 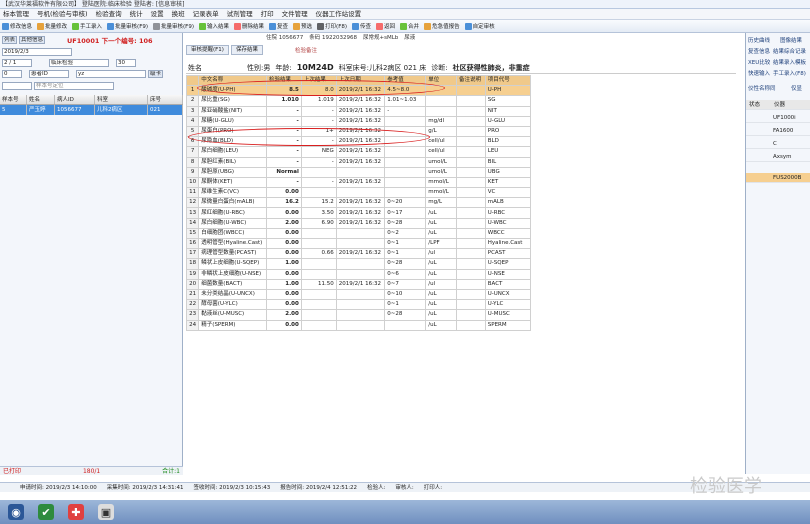 I want to click on tab-list: 列表, so click(x=10, y=40).